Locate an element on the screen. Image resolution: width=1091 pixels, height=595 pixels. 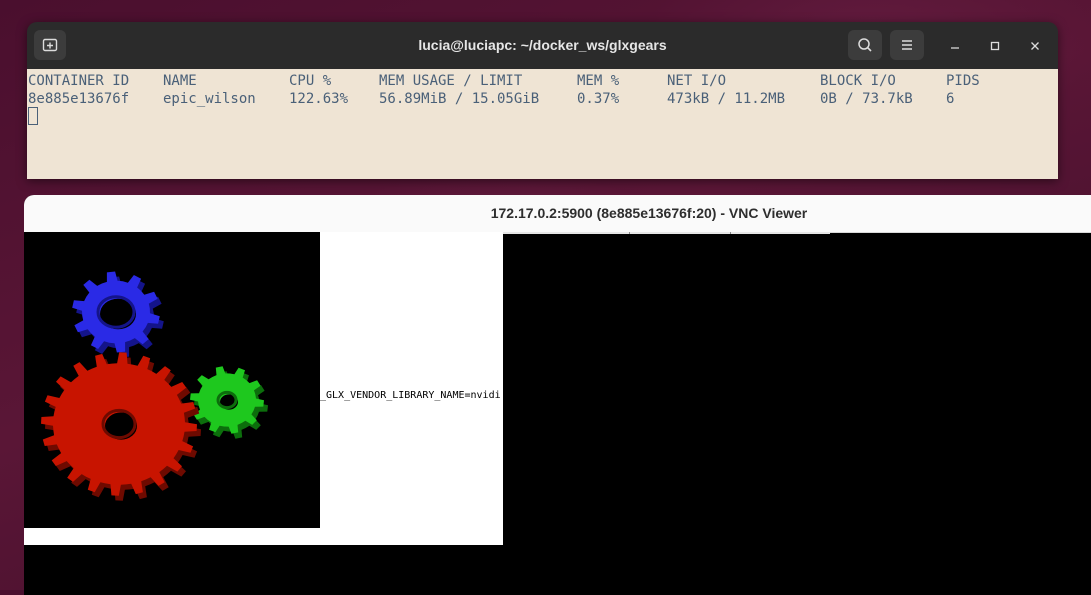
table-cell: 56.89MiB / 15.05GiB is located at coordinates (459, 99).